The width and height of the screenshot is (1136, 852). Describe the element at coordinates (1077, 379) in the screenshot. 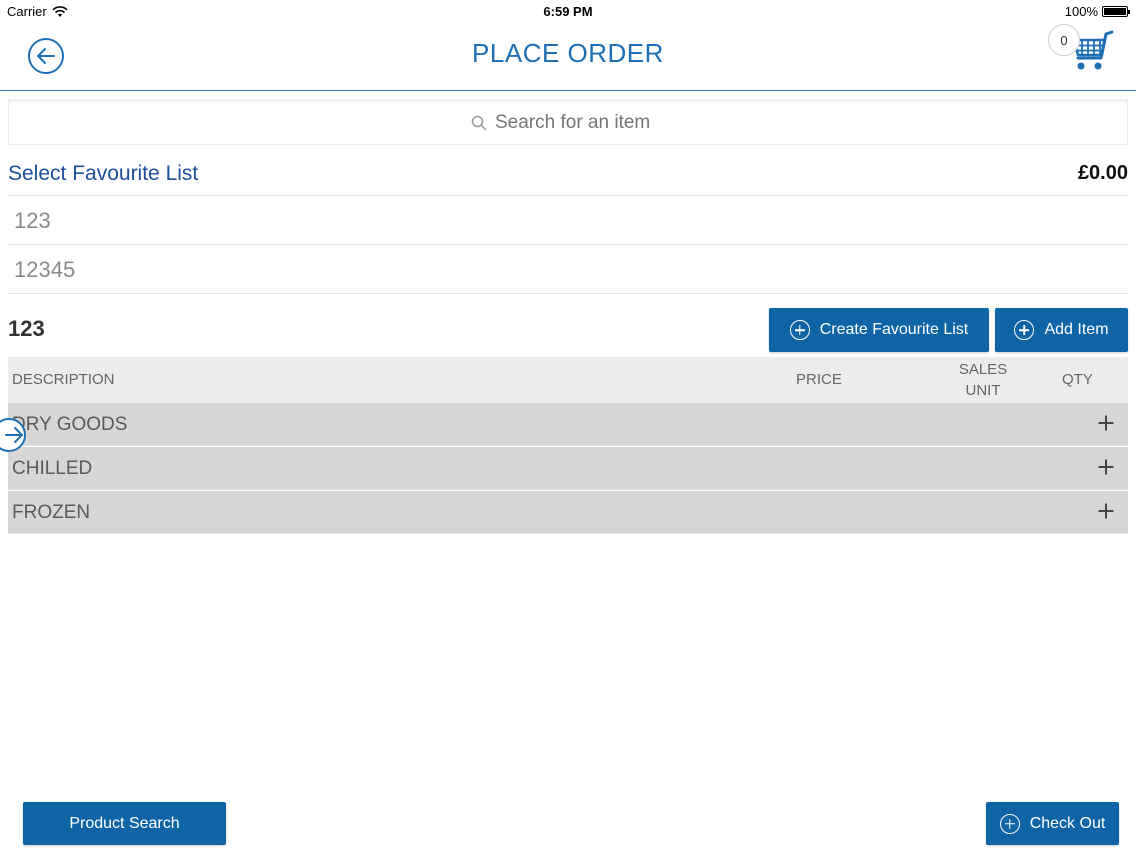

I see `column-header-qty: QTY` at that location.